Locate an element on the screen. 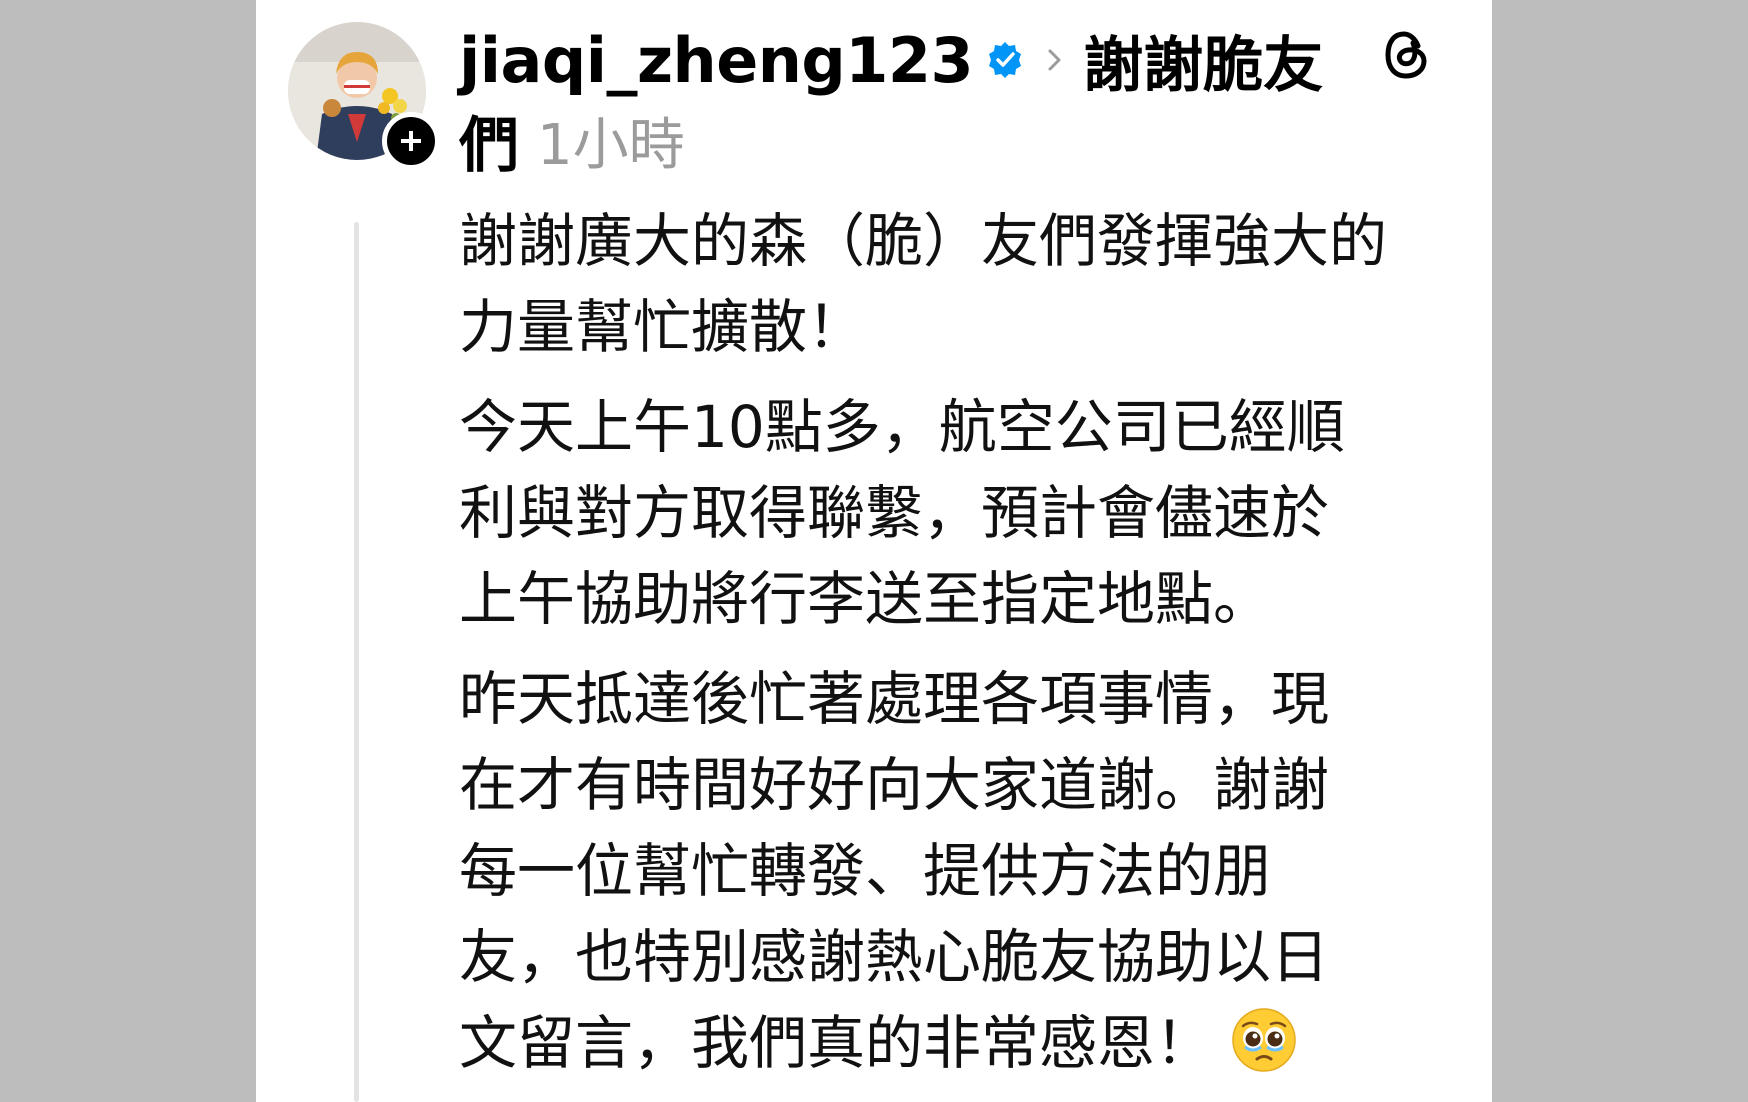 The width and height of the screenshot is (1748, 1102). follow-button is located at coordinates (411, 141).